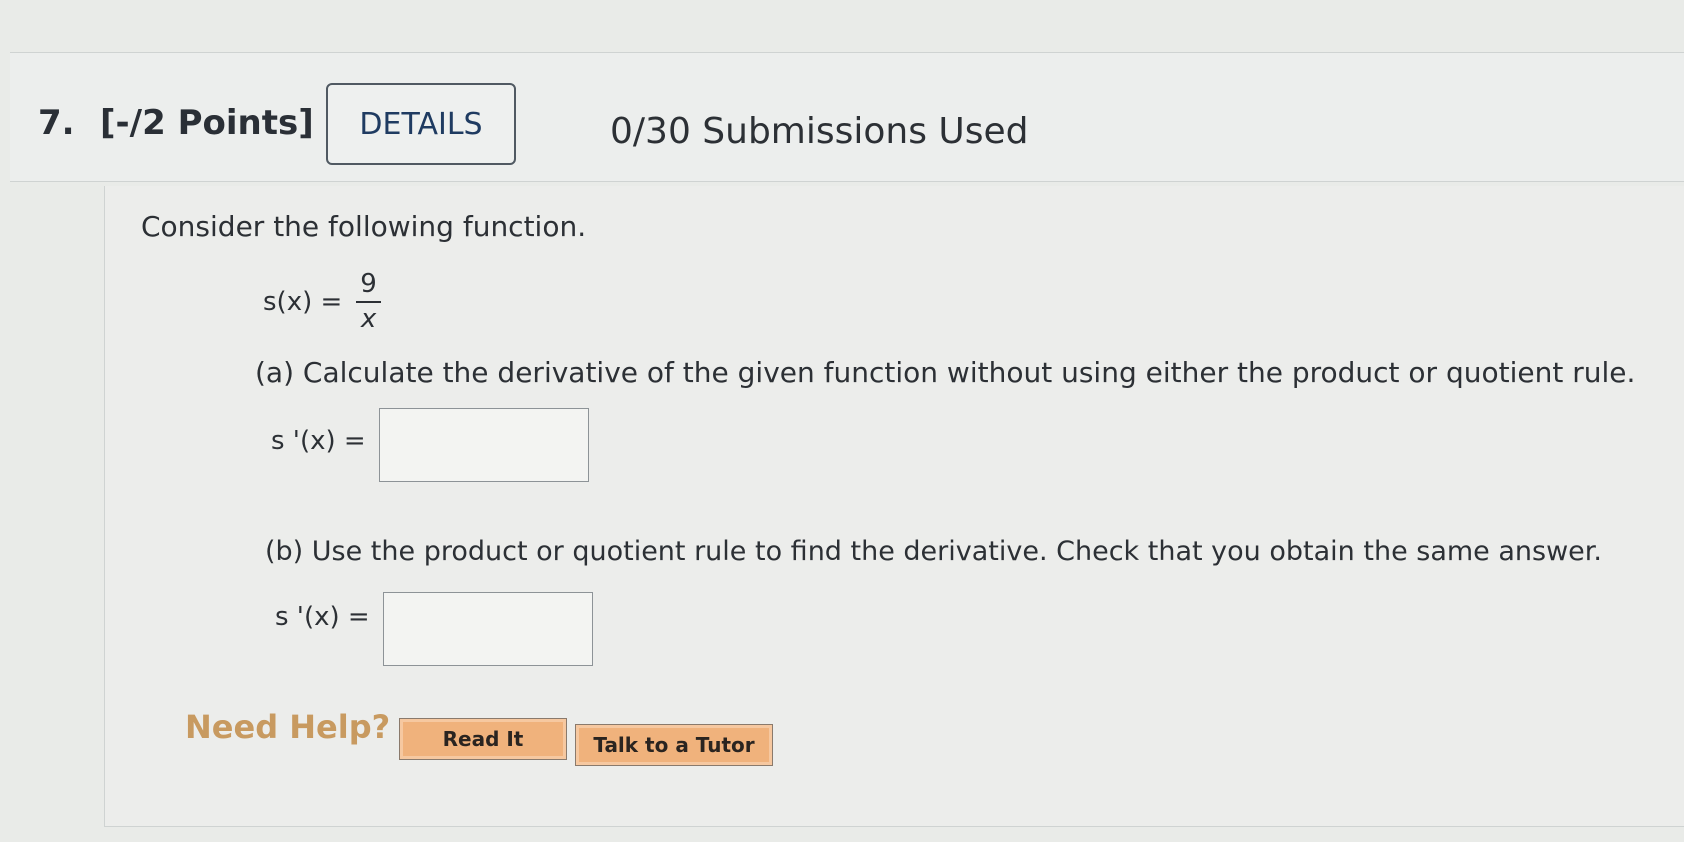 This screenshot has width=1684, height=842. What do you see at coordinates (322, 617) in the screenshot?
I see `part-b-label: s '(x) =` at bounding box center [322, 617].